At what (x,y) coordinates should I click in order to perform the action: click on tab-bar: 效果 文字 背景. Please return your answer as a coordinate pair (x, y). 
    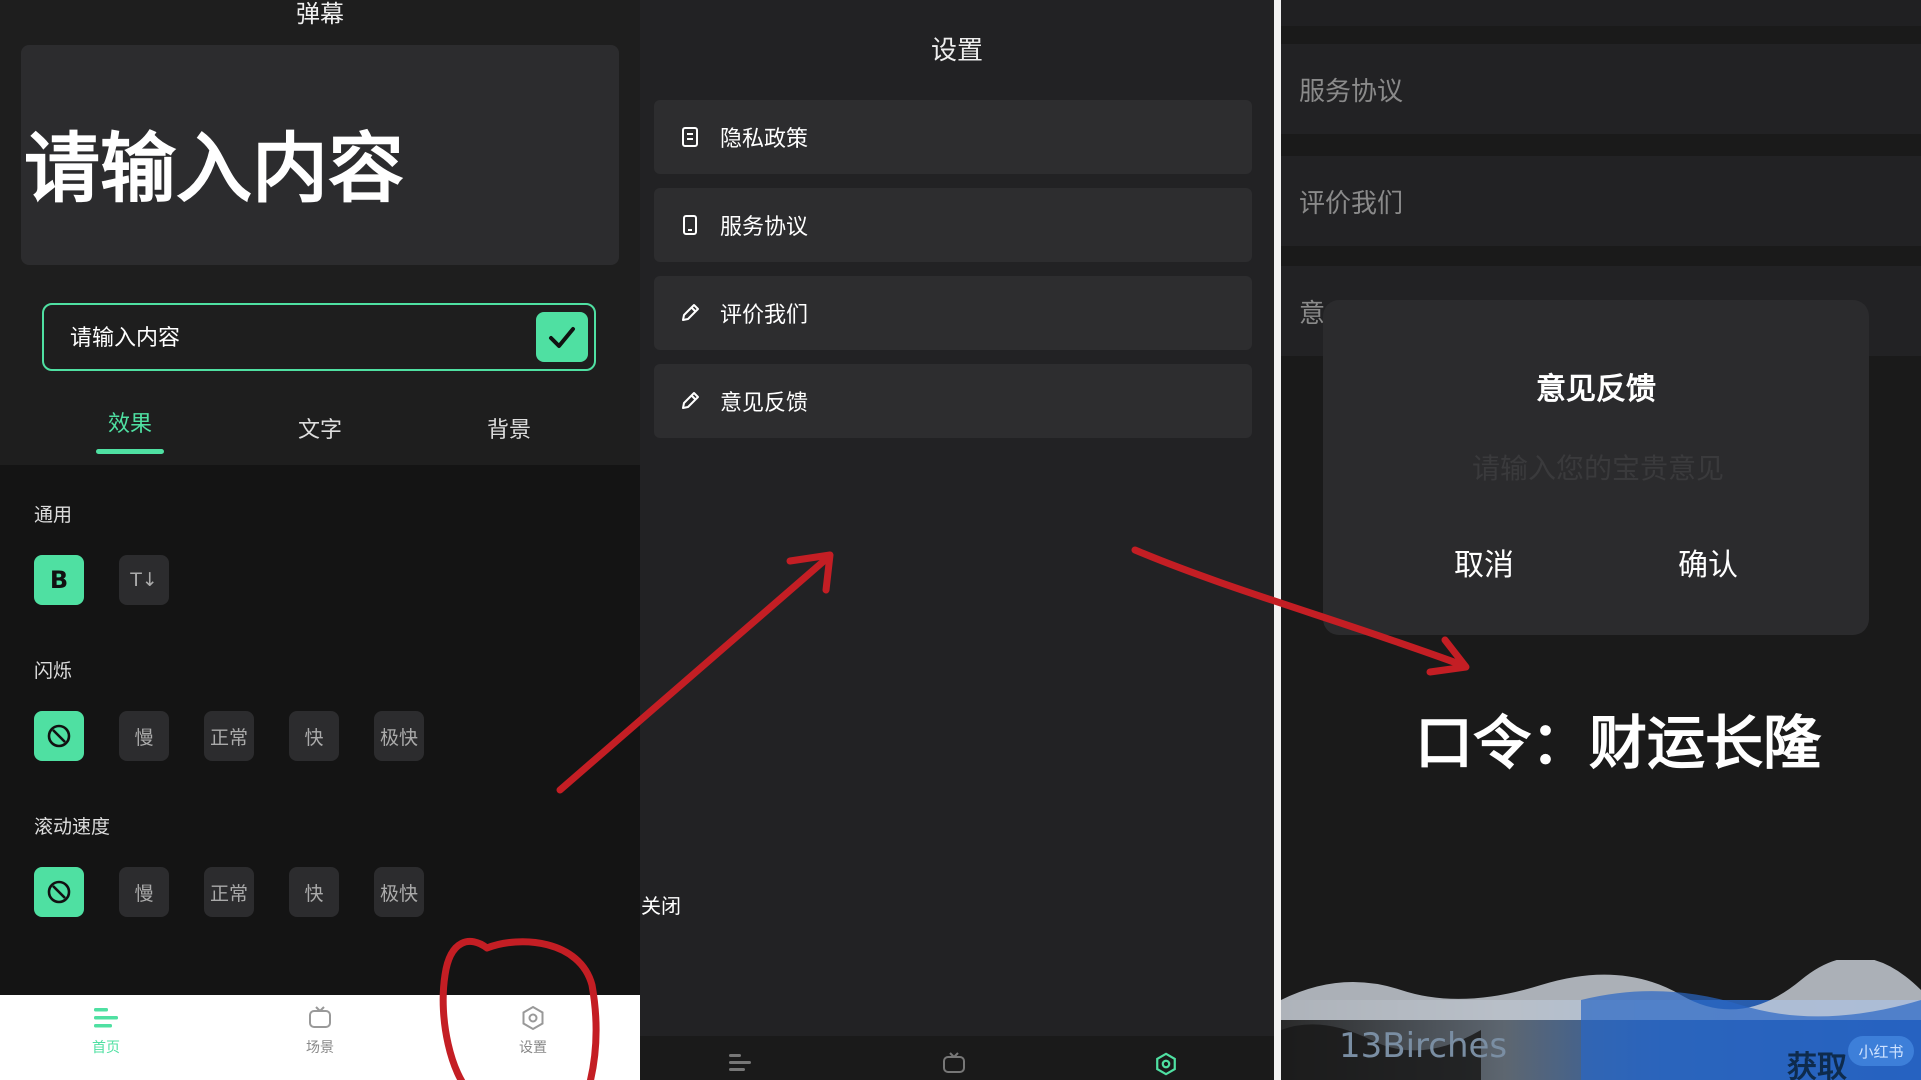
    Looking at the image, I should click on (320, 431).